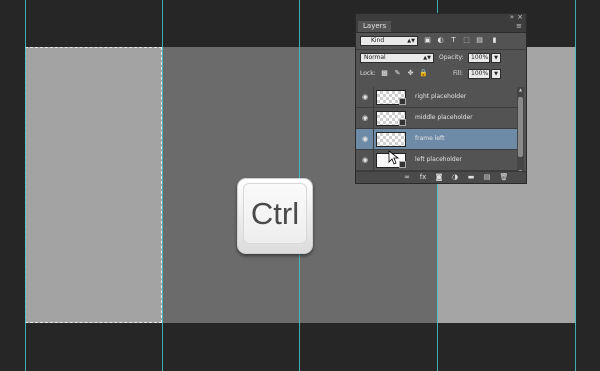  Describe the element at coordinates (494, 40) in the screenshot. I see `filter-toggle-icon: ▮` at that location.